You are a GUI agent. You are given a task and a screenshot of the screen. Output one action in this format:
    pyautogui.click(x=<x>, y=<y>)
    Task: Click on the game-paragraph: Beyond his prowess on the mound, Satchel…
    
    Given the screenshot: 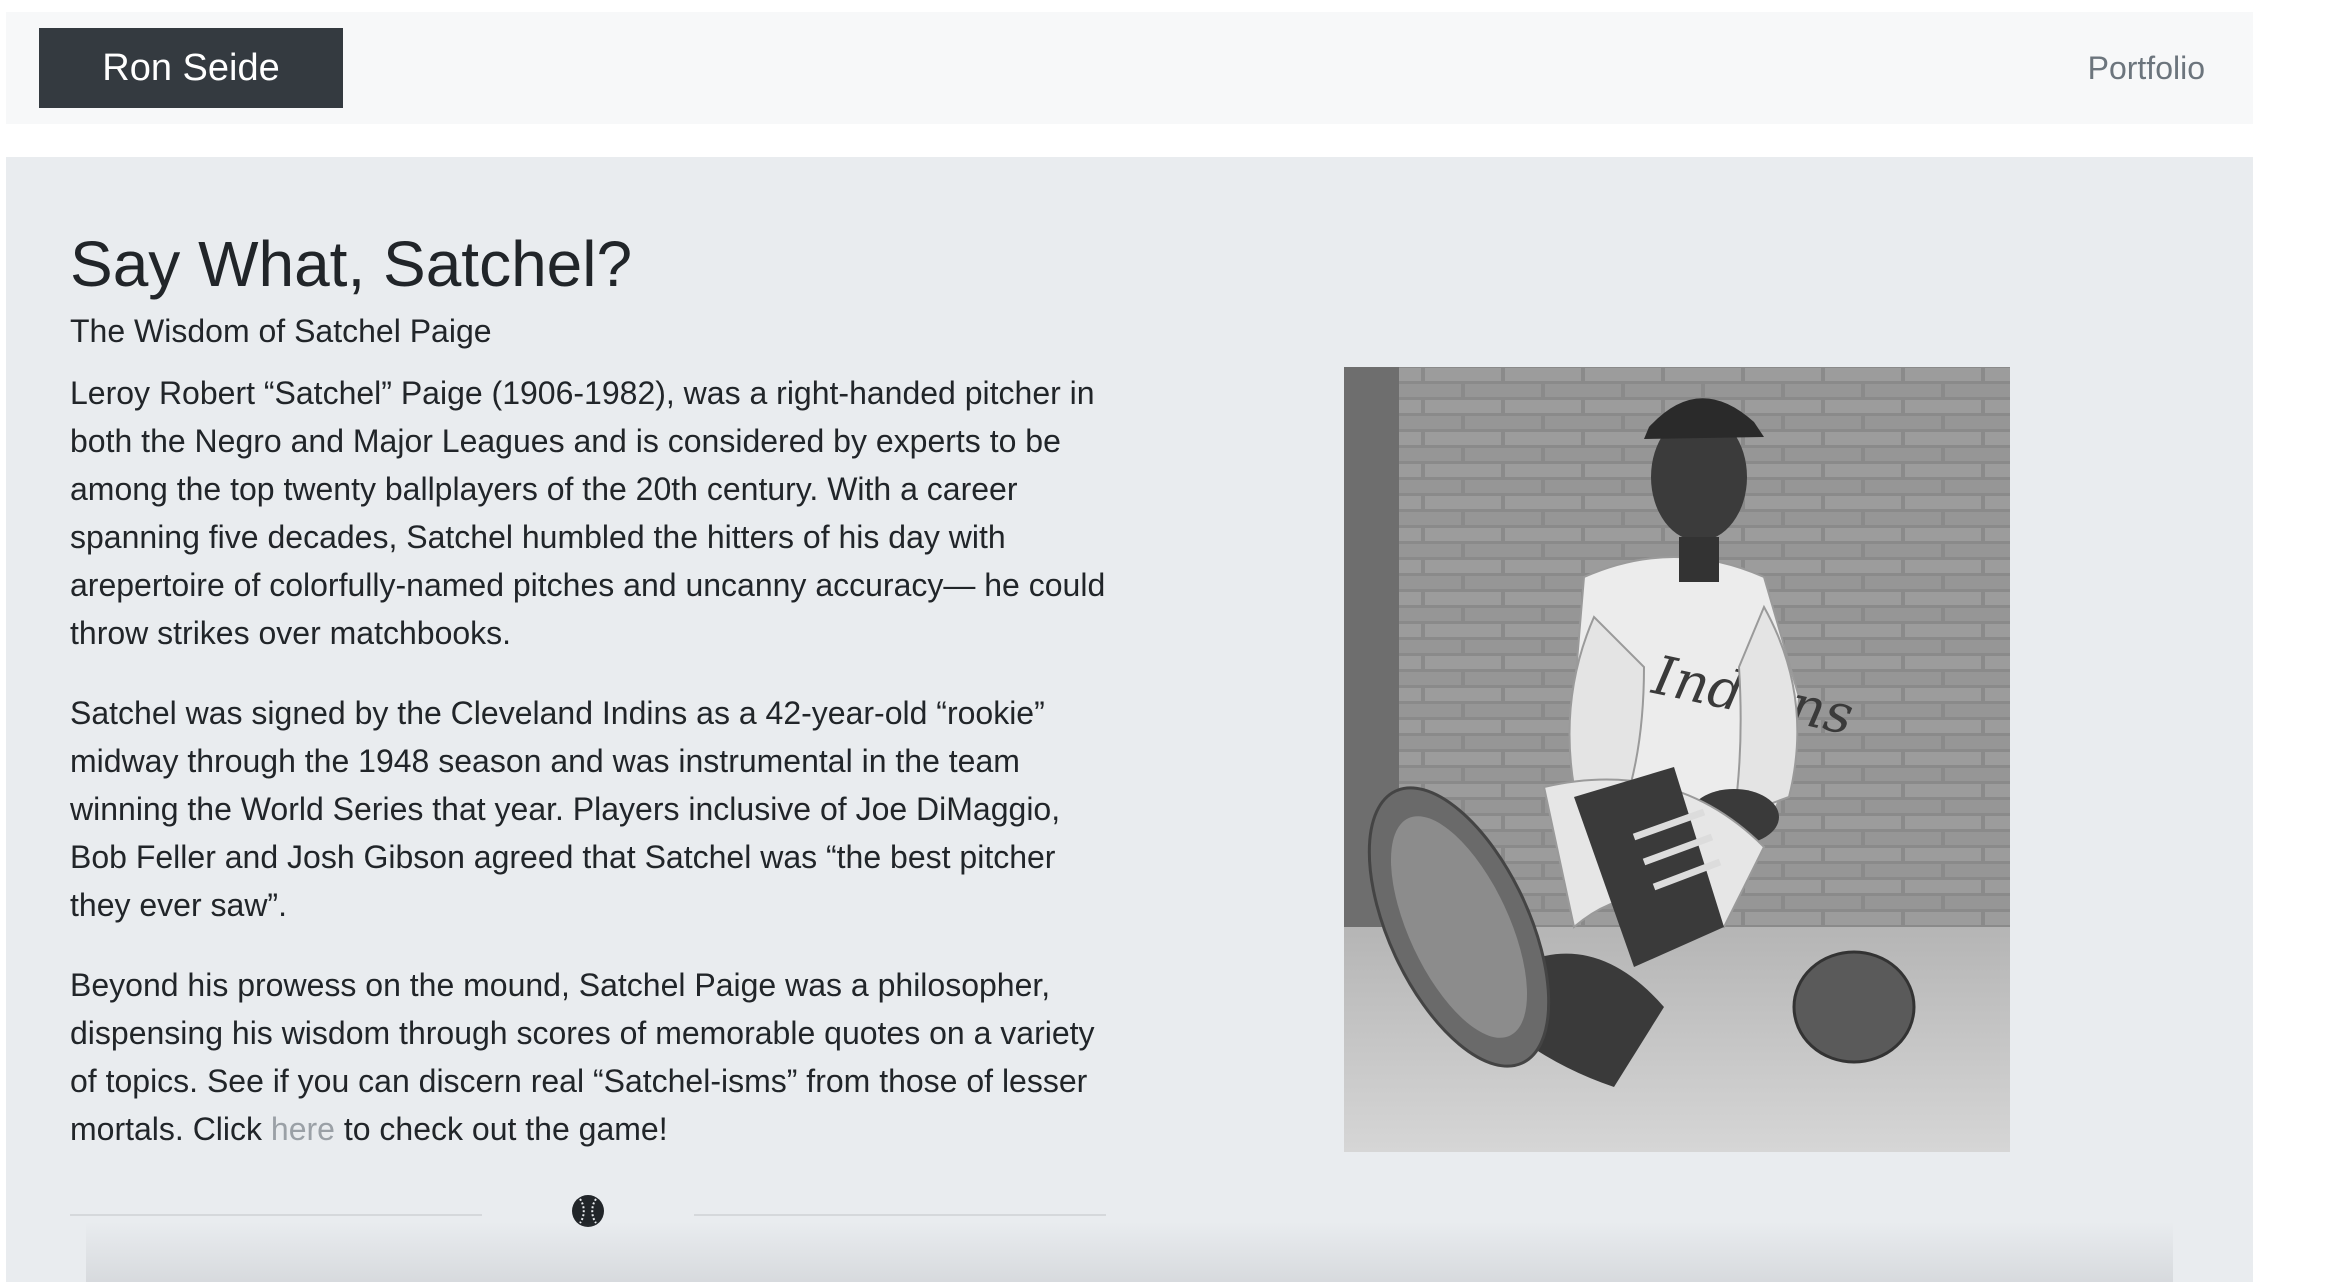 What is the action you would take?
    pyautogui.click(x=590, y=1057)
    